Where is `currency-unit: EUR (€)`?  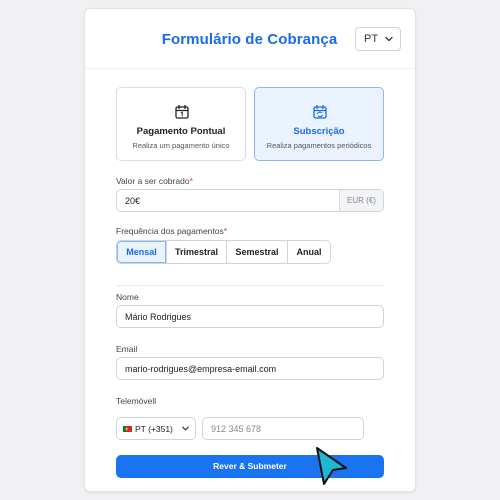
currency-unit: EUR (€) is located at coordinates (361, 200).